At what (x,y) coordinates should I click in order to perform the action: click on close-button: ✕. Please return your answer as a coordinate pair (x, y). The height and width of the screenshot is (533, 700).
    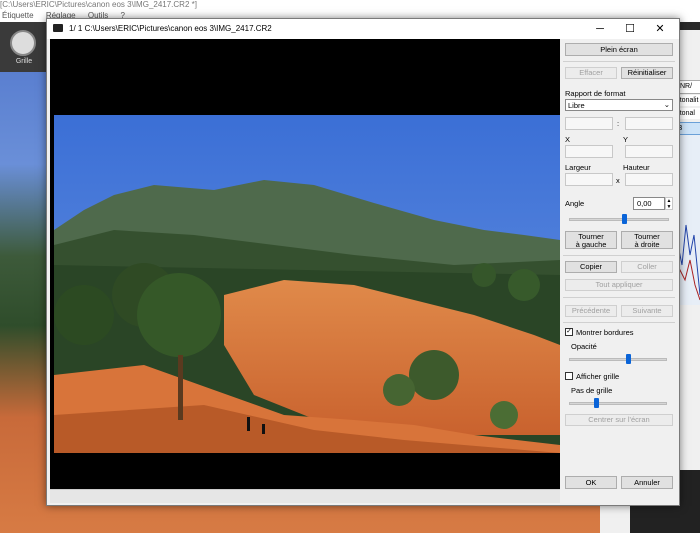
    Looking at the image, I should click on (660, 29).